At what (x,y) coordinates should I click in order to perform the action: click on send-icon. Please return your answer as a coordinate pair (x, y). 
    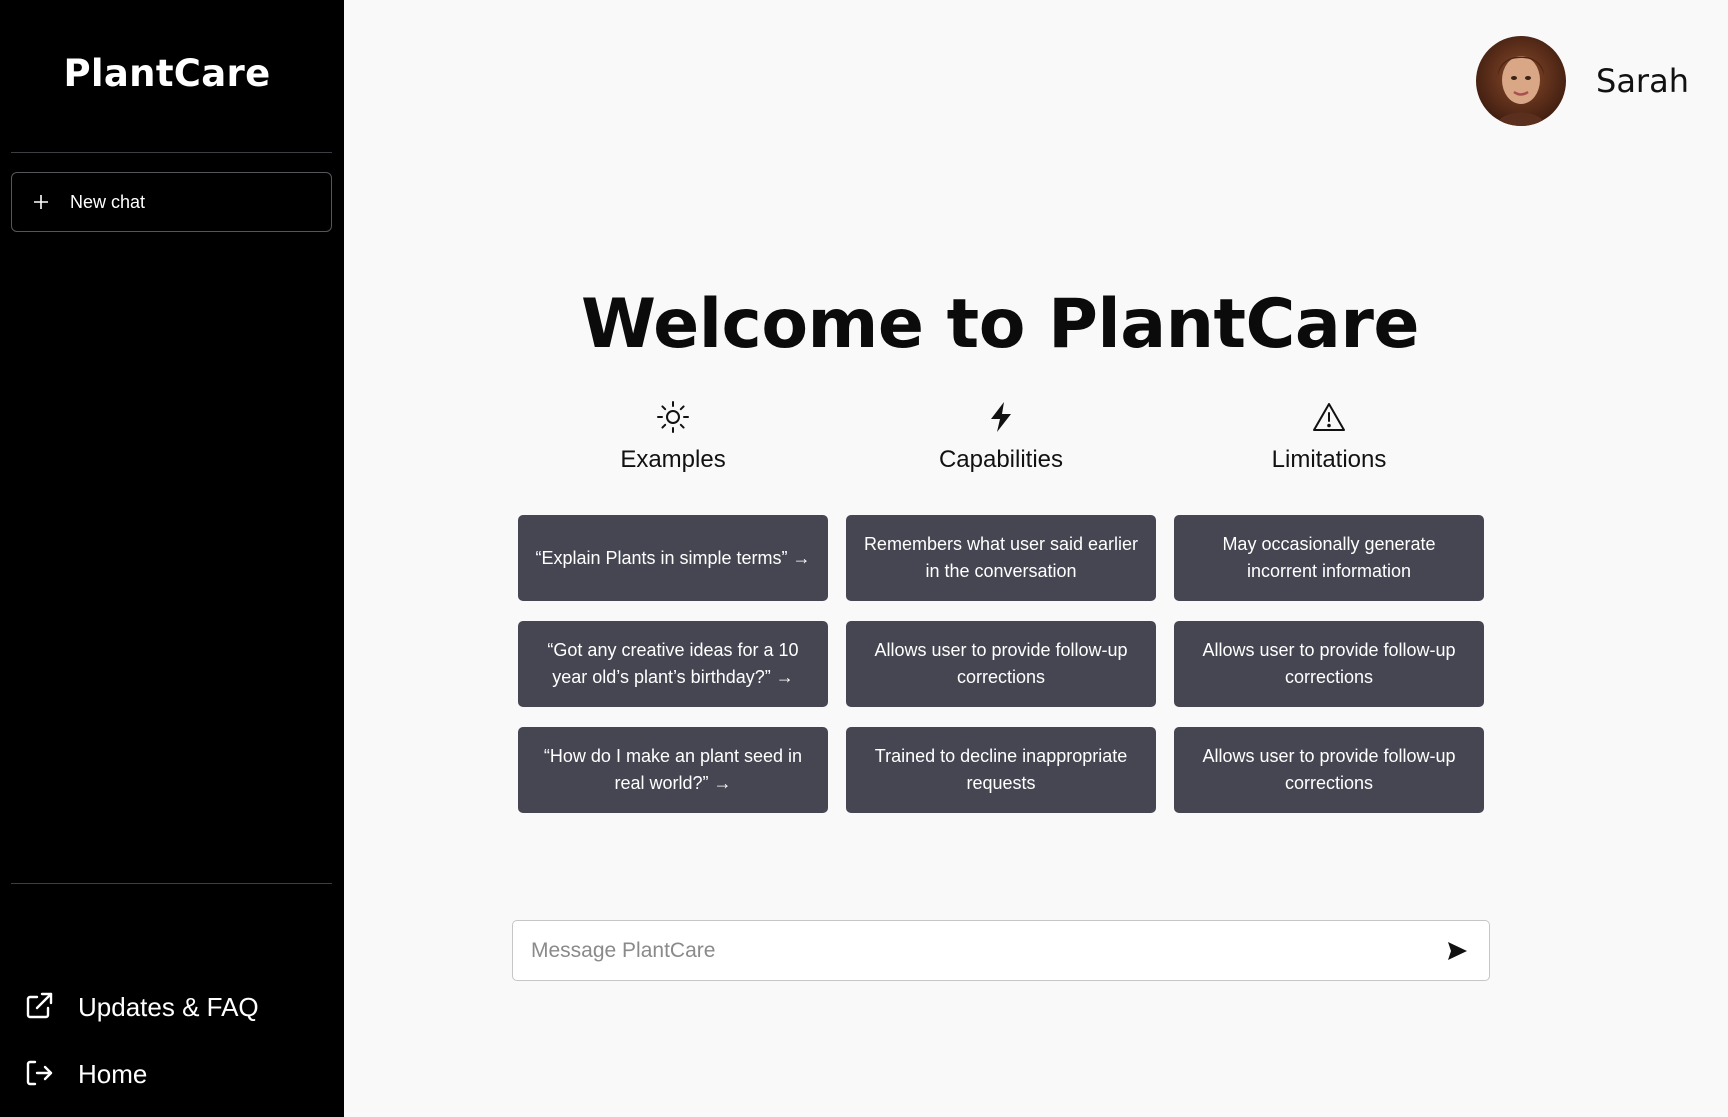
    Looking at the image, I should click on (1457, 951).